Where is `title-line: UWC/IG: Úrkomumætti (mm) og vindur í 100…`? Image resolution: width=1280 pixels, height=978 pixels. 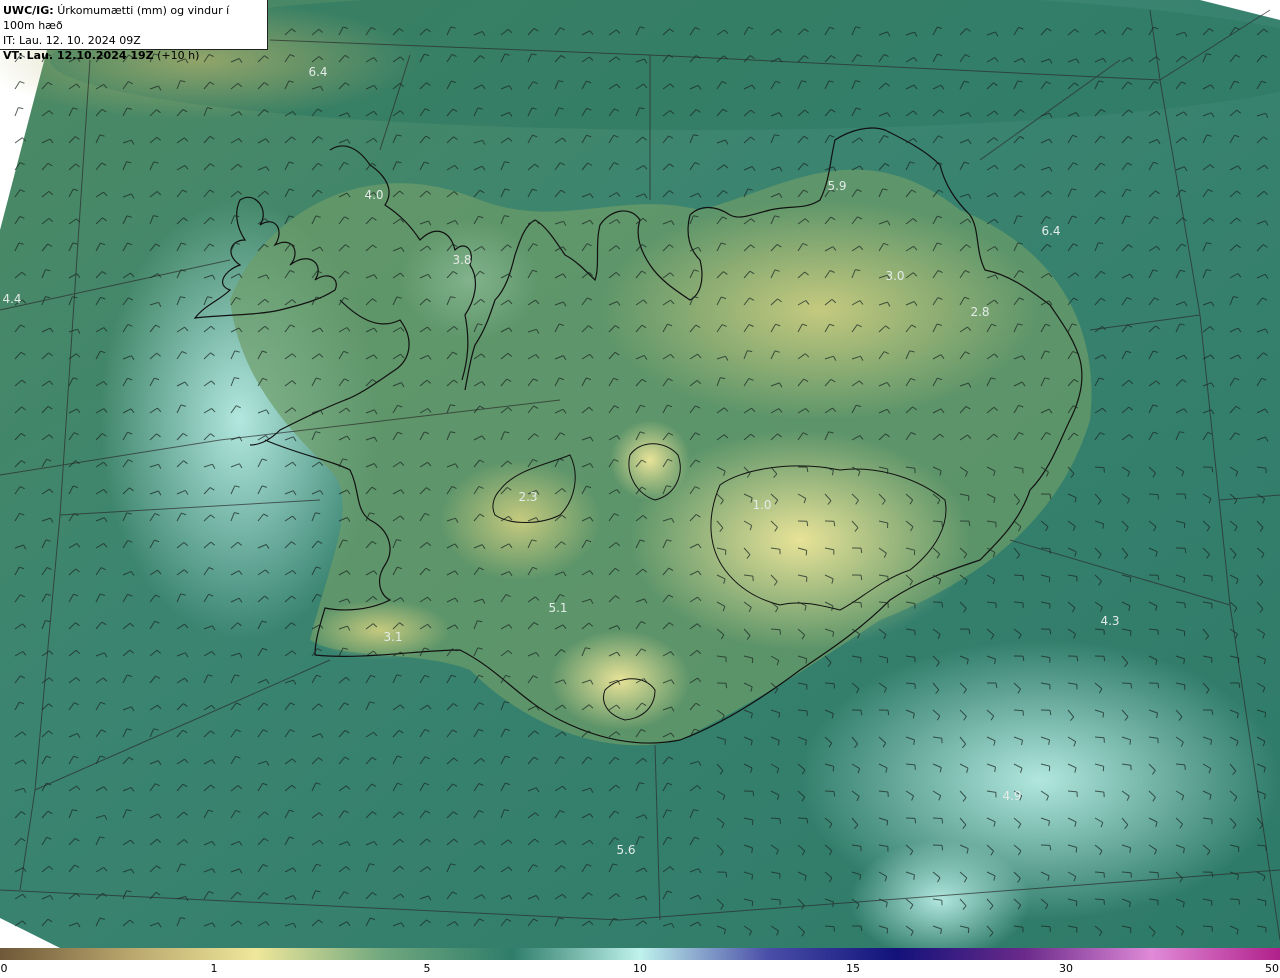 title-line: UWC/IG: Úrkomumætti (mm) og vindur í 100… is located at coordinates (133, 18).